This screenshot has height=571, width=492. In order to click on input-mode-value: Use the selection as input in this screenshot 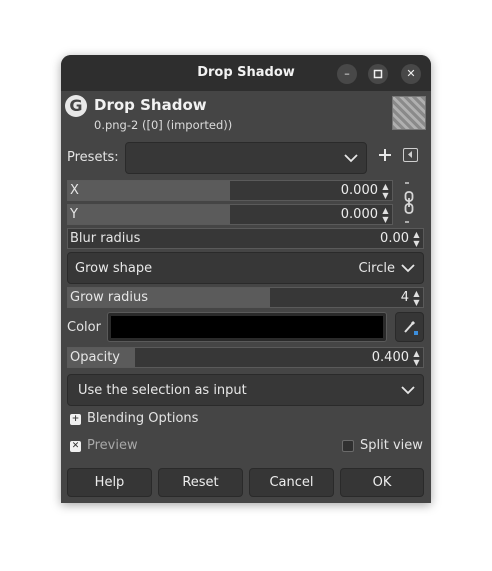, I will do `click(162, 390)`.